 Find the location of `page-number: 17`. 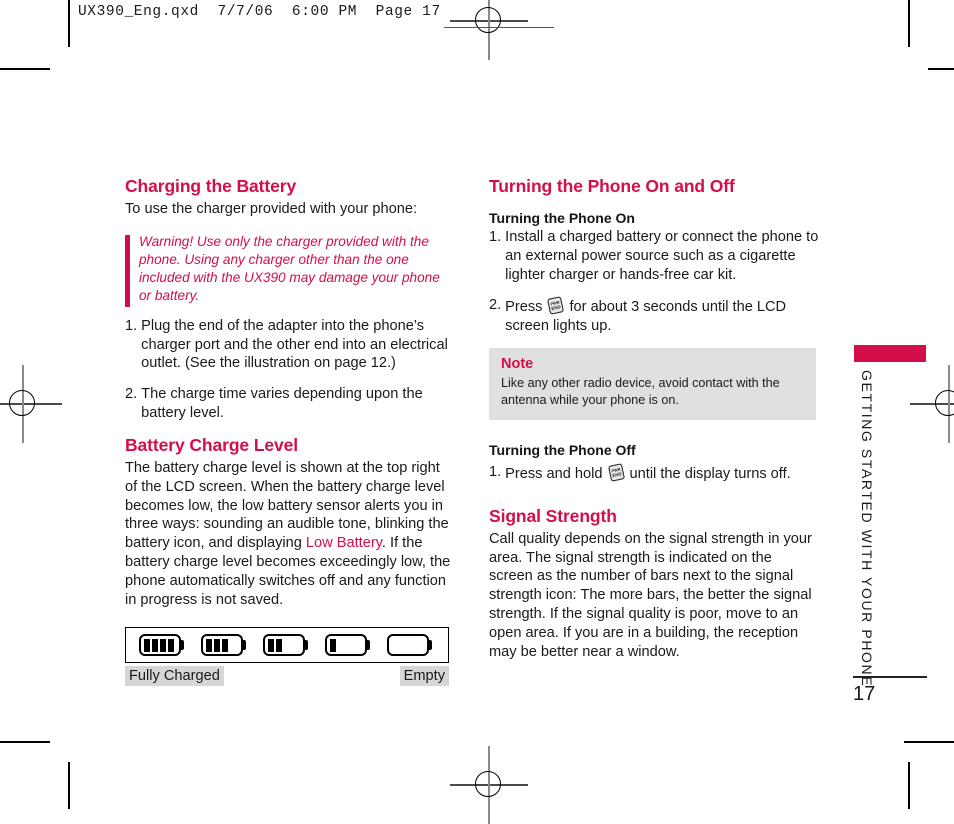

page-number: 17 is located at coordinates (864, 694).